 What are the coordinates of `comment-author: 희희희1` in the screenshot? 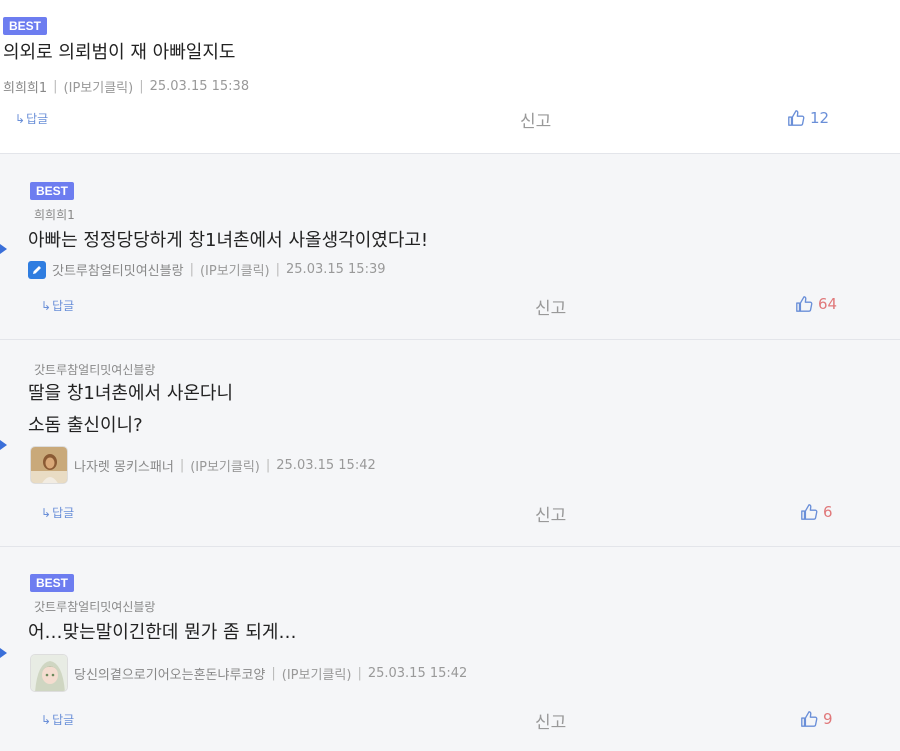 It's located at (25, 86).